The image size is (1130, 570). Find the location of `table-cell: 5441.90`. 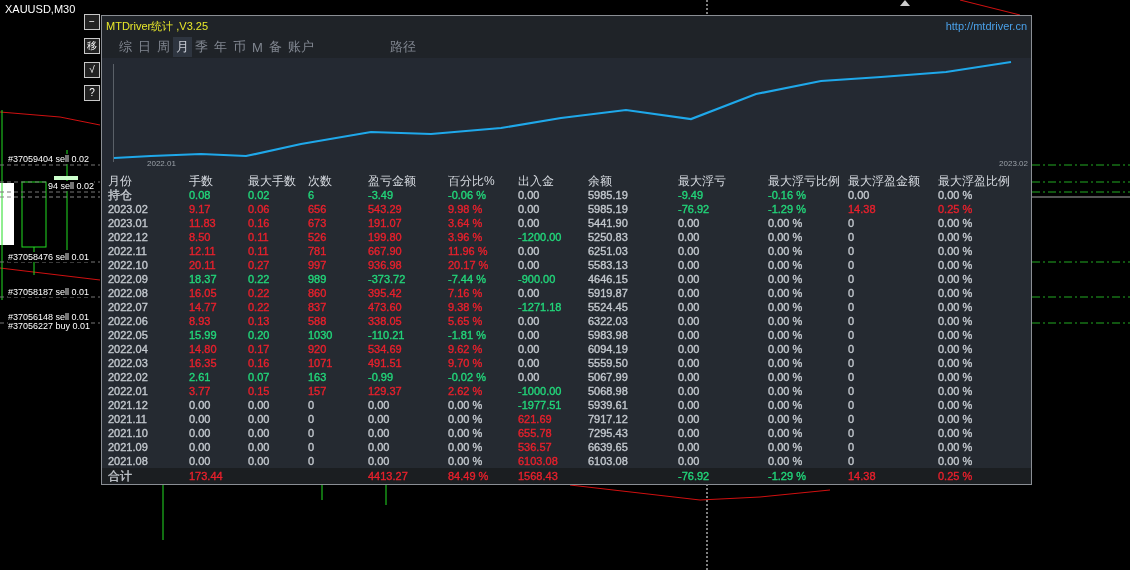

table-cell: 5441.90 is located at coordinates (608, 223).